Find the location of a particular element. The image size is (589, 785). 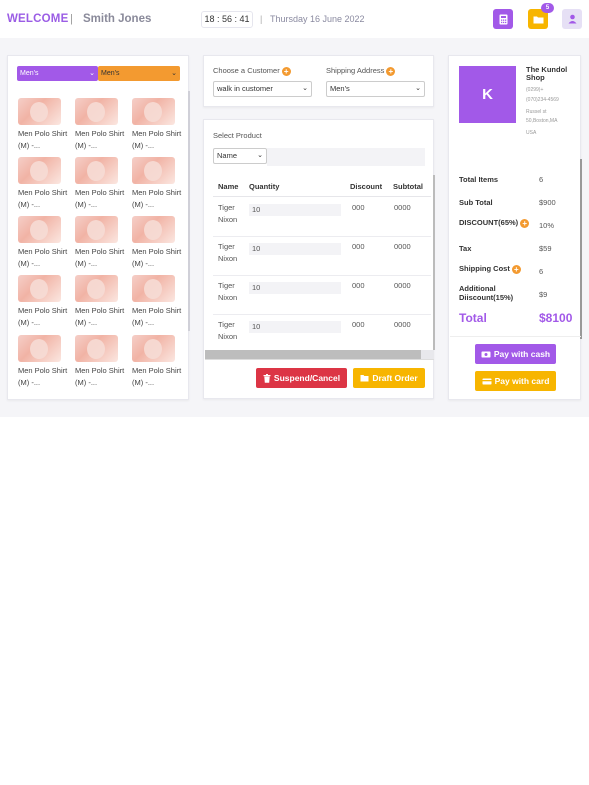

category-select-secondary: Men's ⌄ is located at coordinates (139, 73).